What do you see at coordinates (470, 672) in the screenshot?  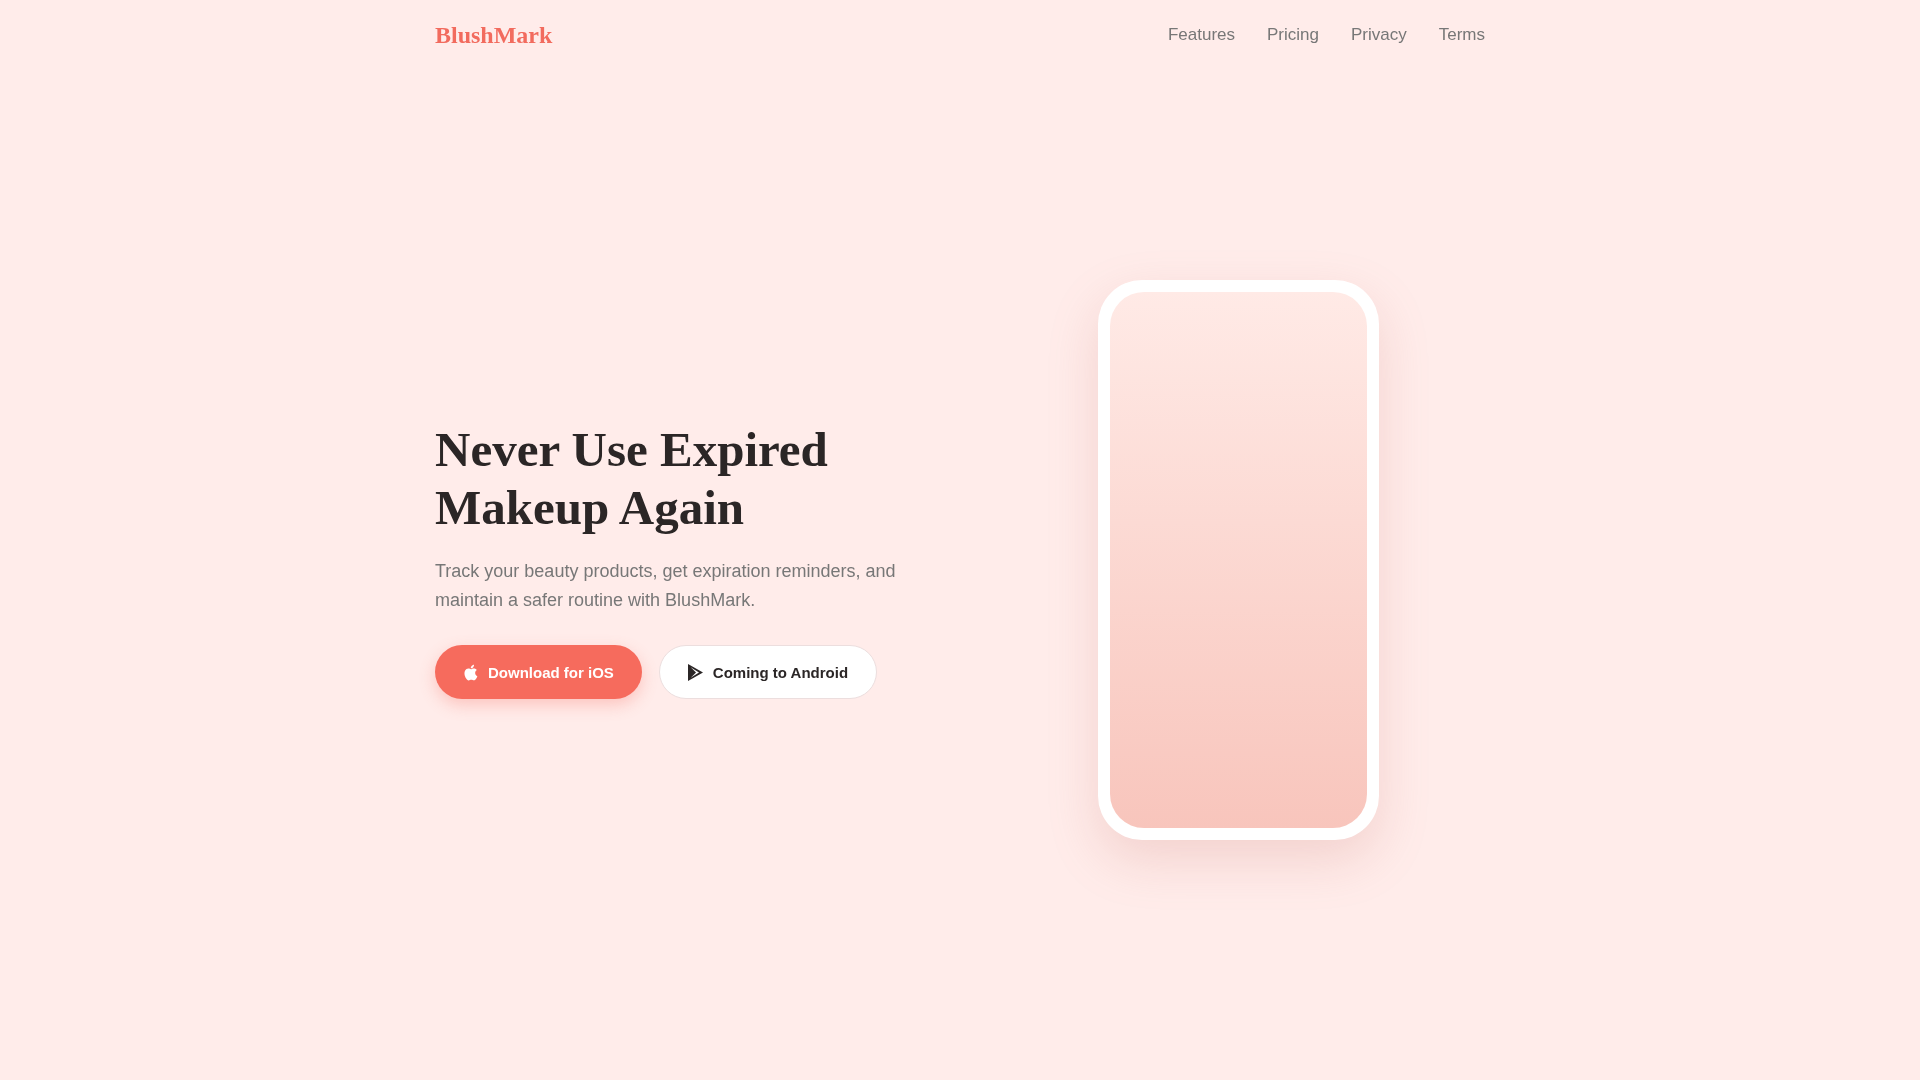 I see `apple-icon` at bounding box center [470, 672].